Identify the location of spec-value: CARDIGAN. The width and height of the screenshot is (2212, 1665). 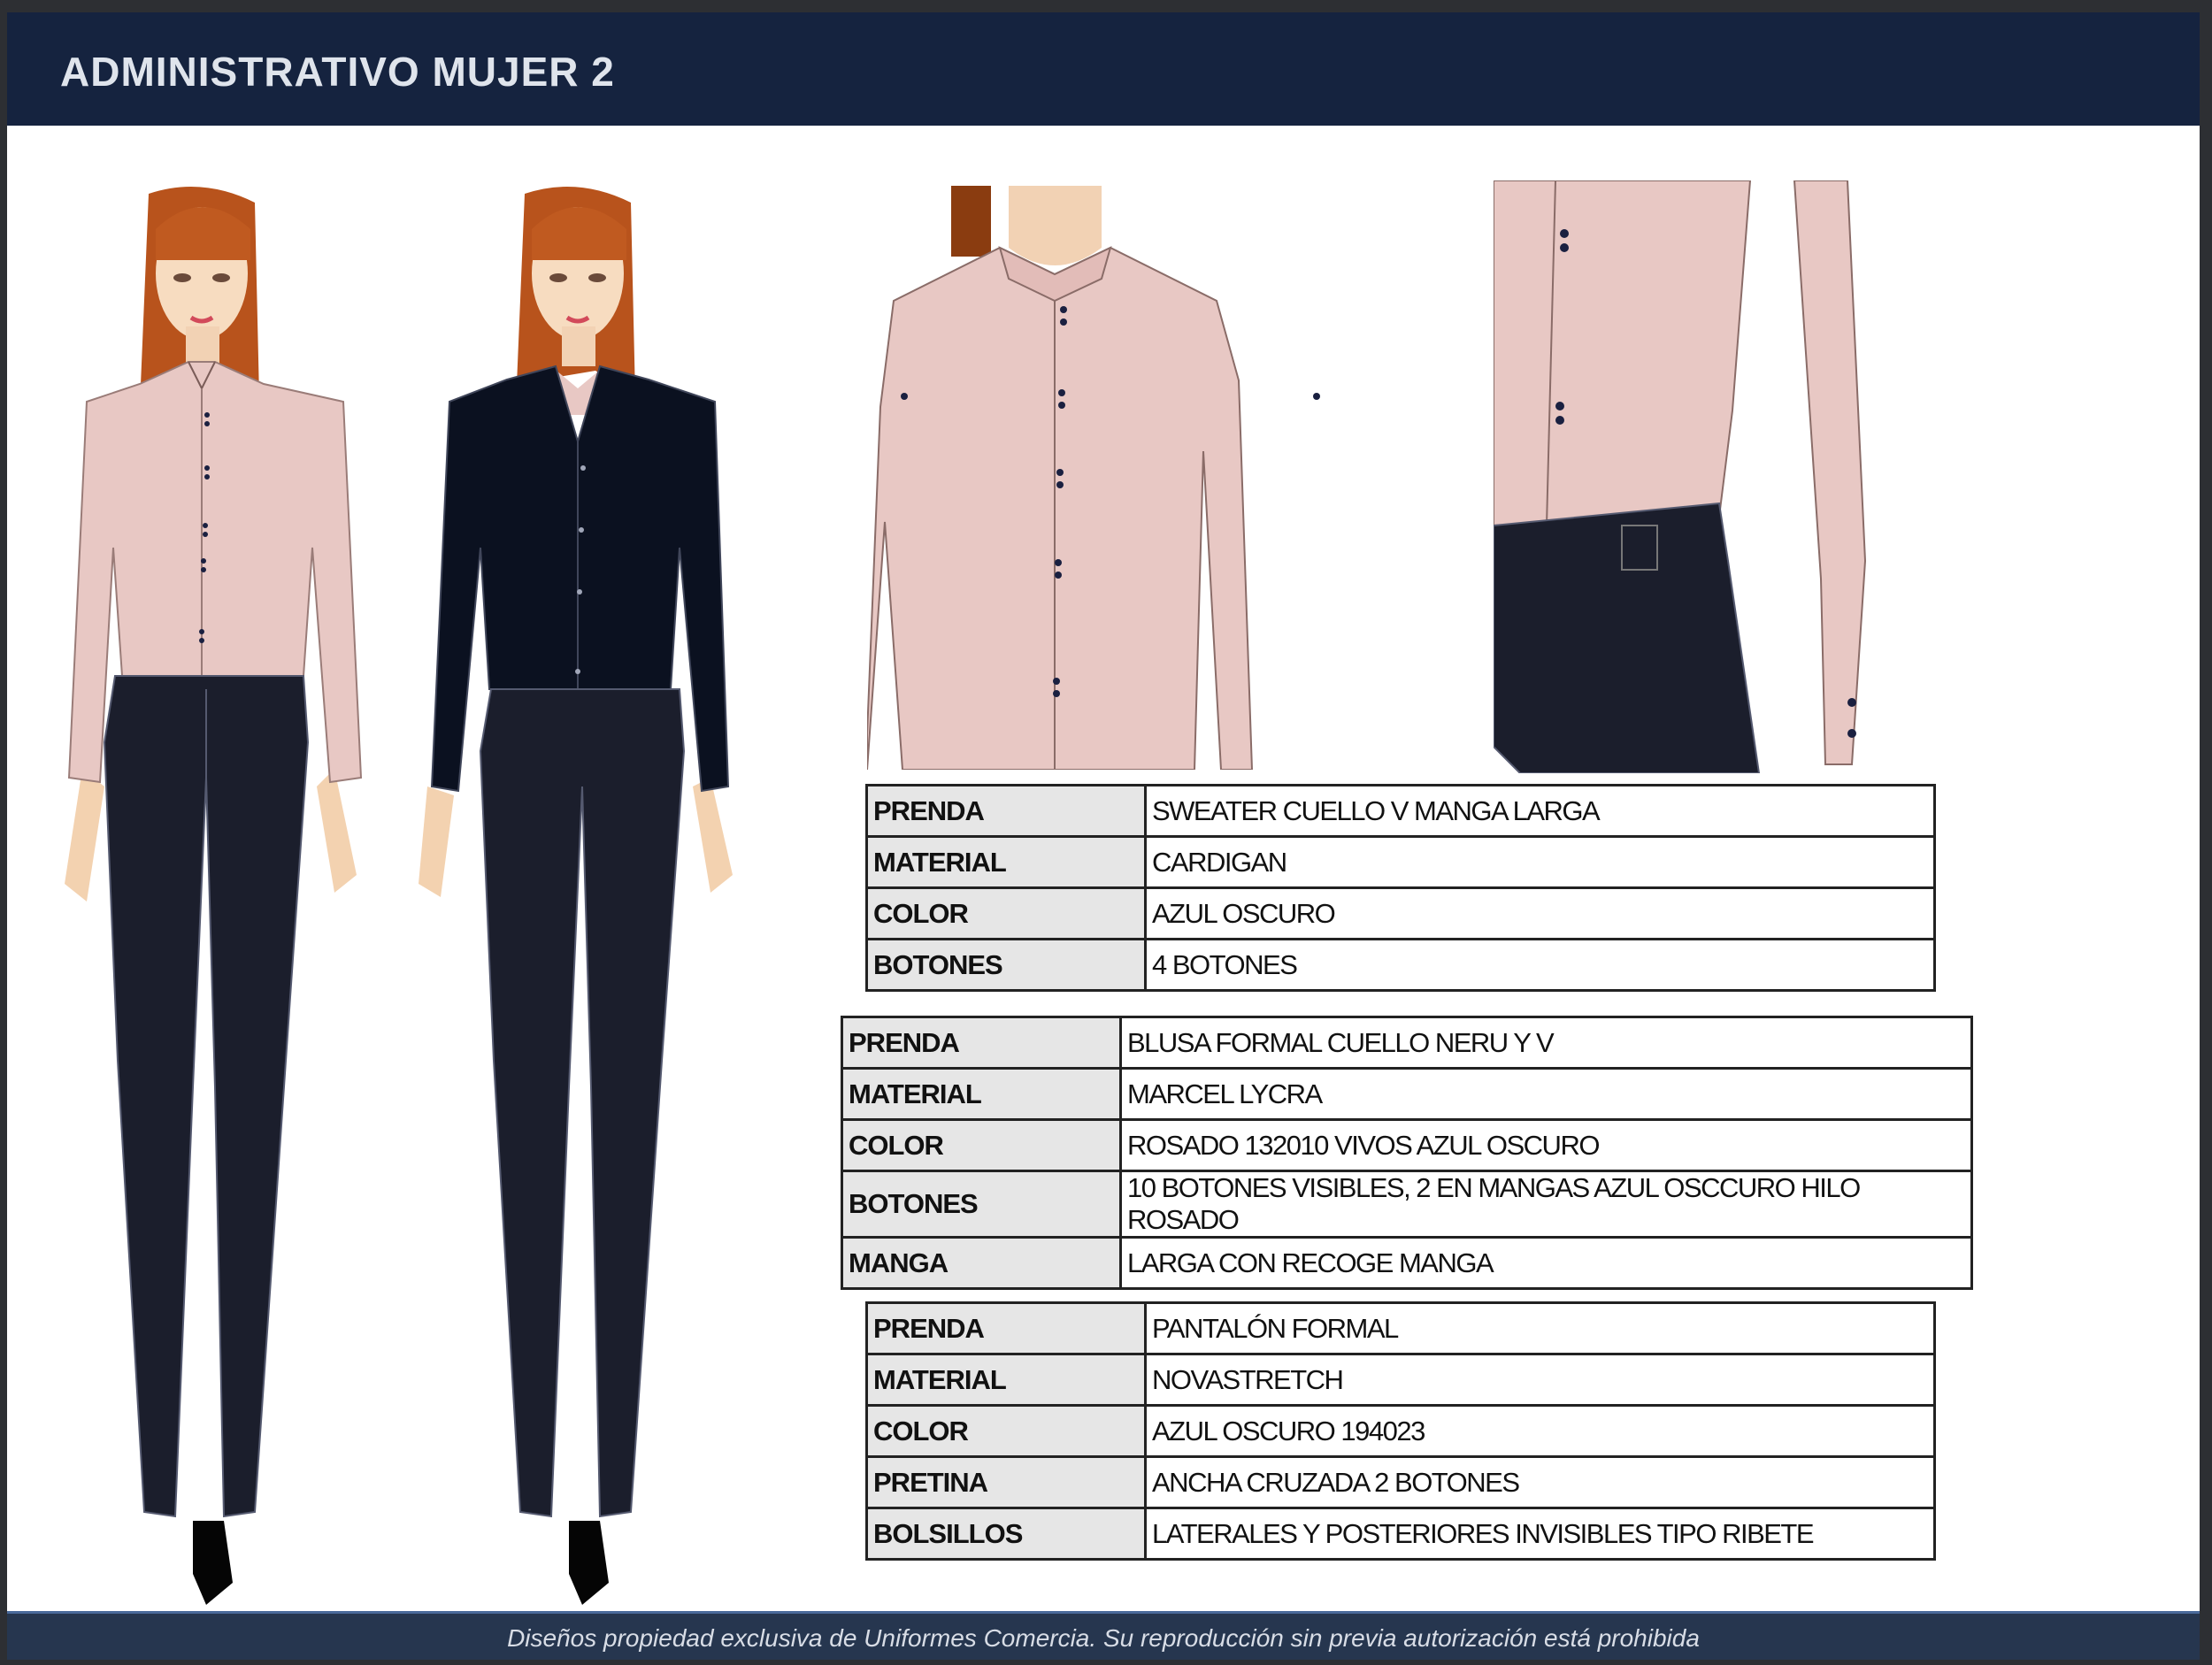
(1540, 862).